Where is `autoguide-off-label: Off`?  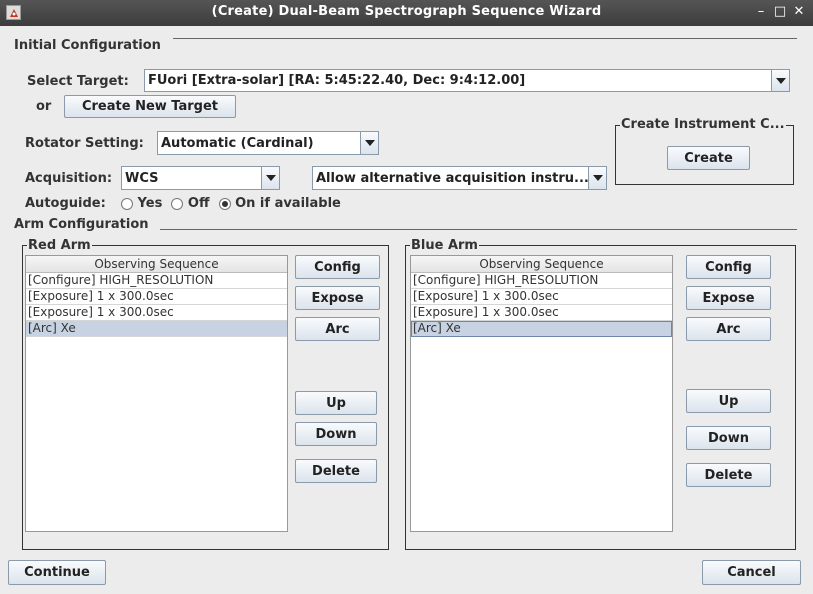
autoguide-off-label: Off is located at coordinates (199, 203).